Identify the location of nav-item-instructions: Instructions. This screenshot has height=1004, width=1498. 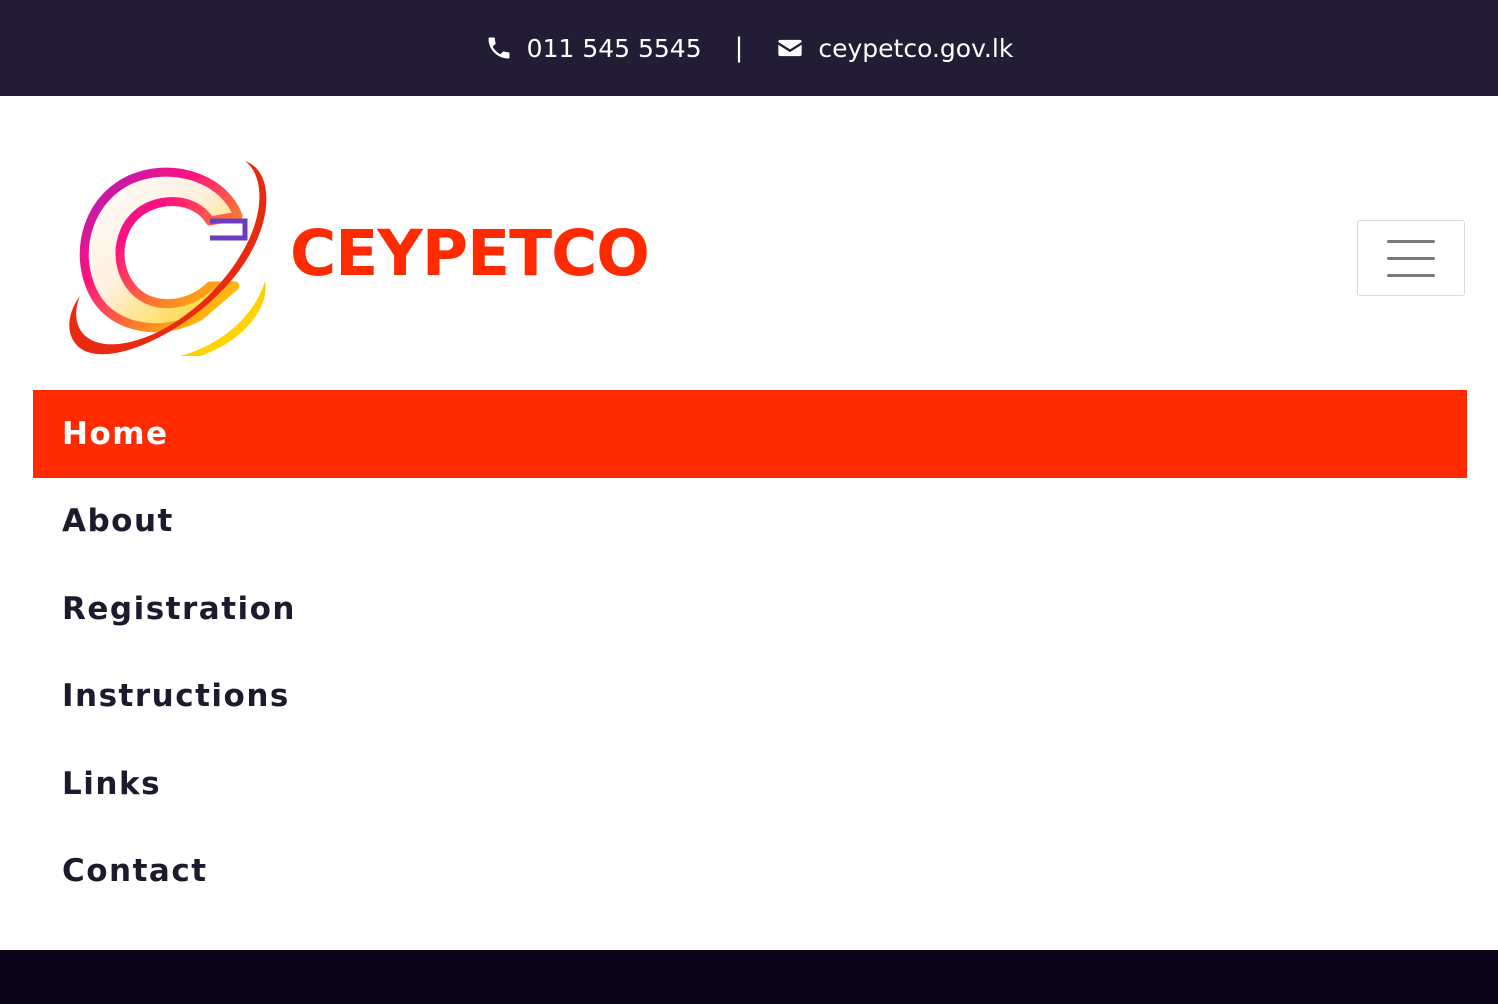
(750, 697).